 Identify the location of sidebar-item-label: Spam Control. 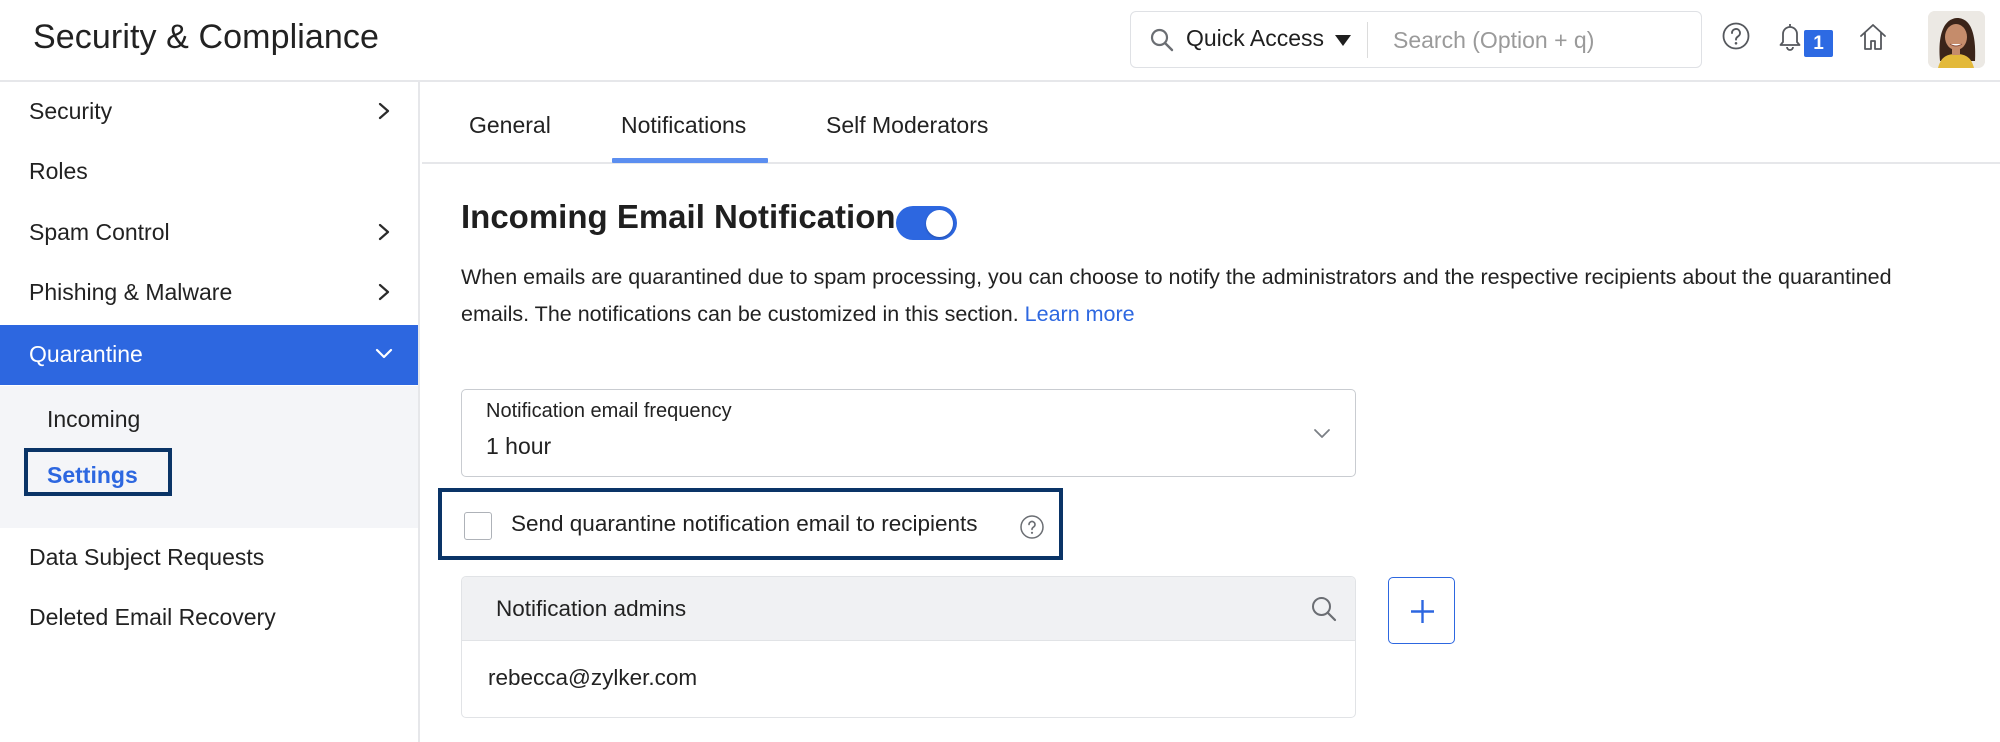
(99, 232).